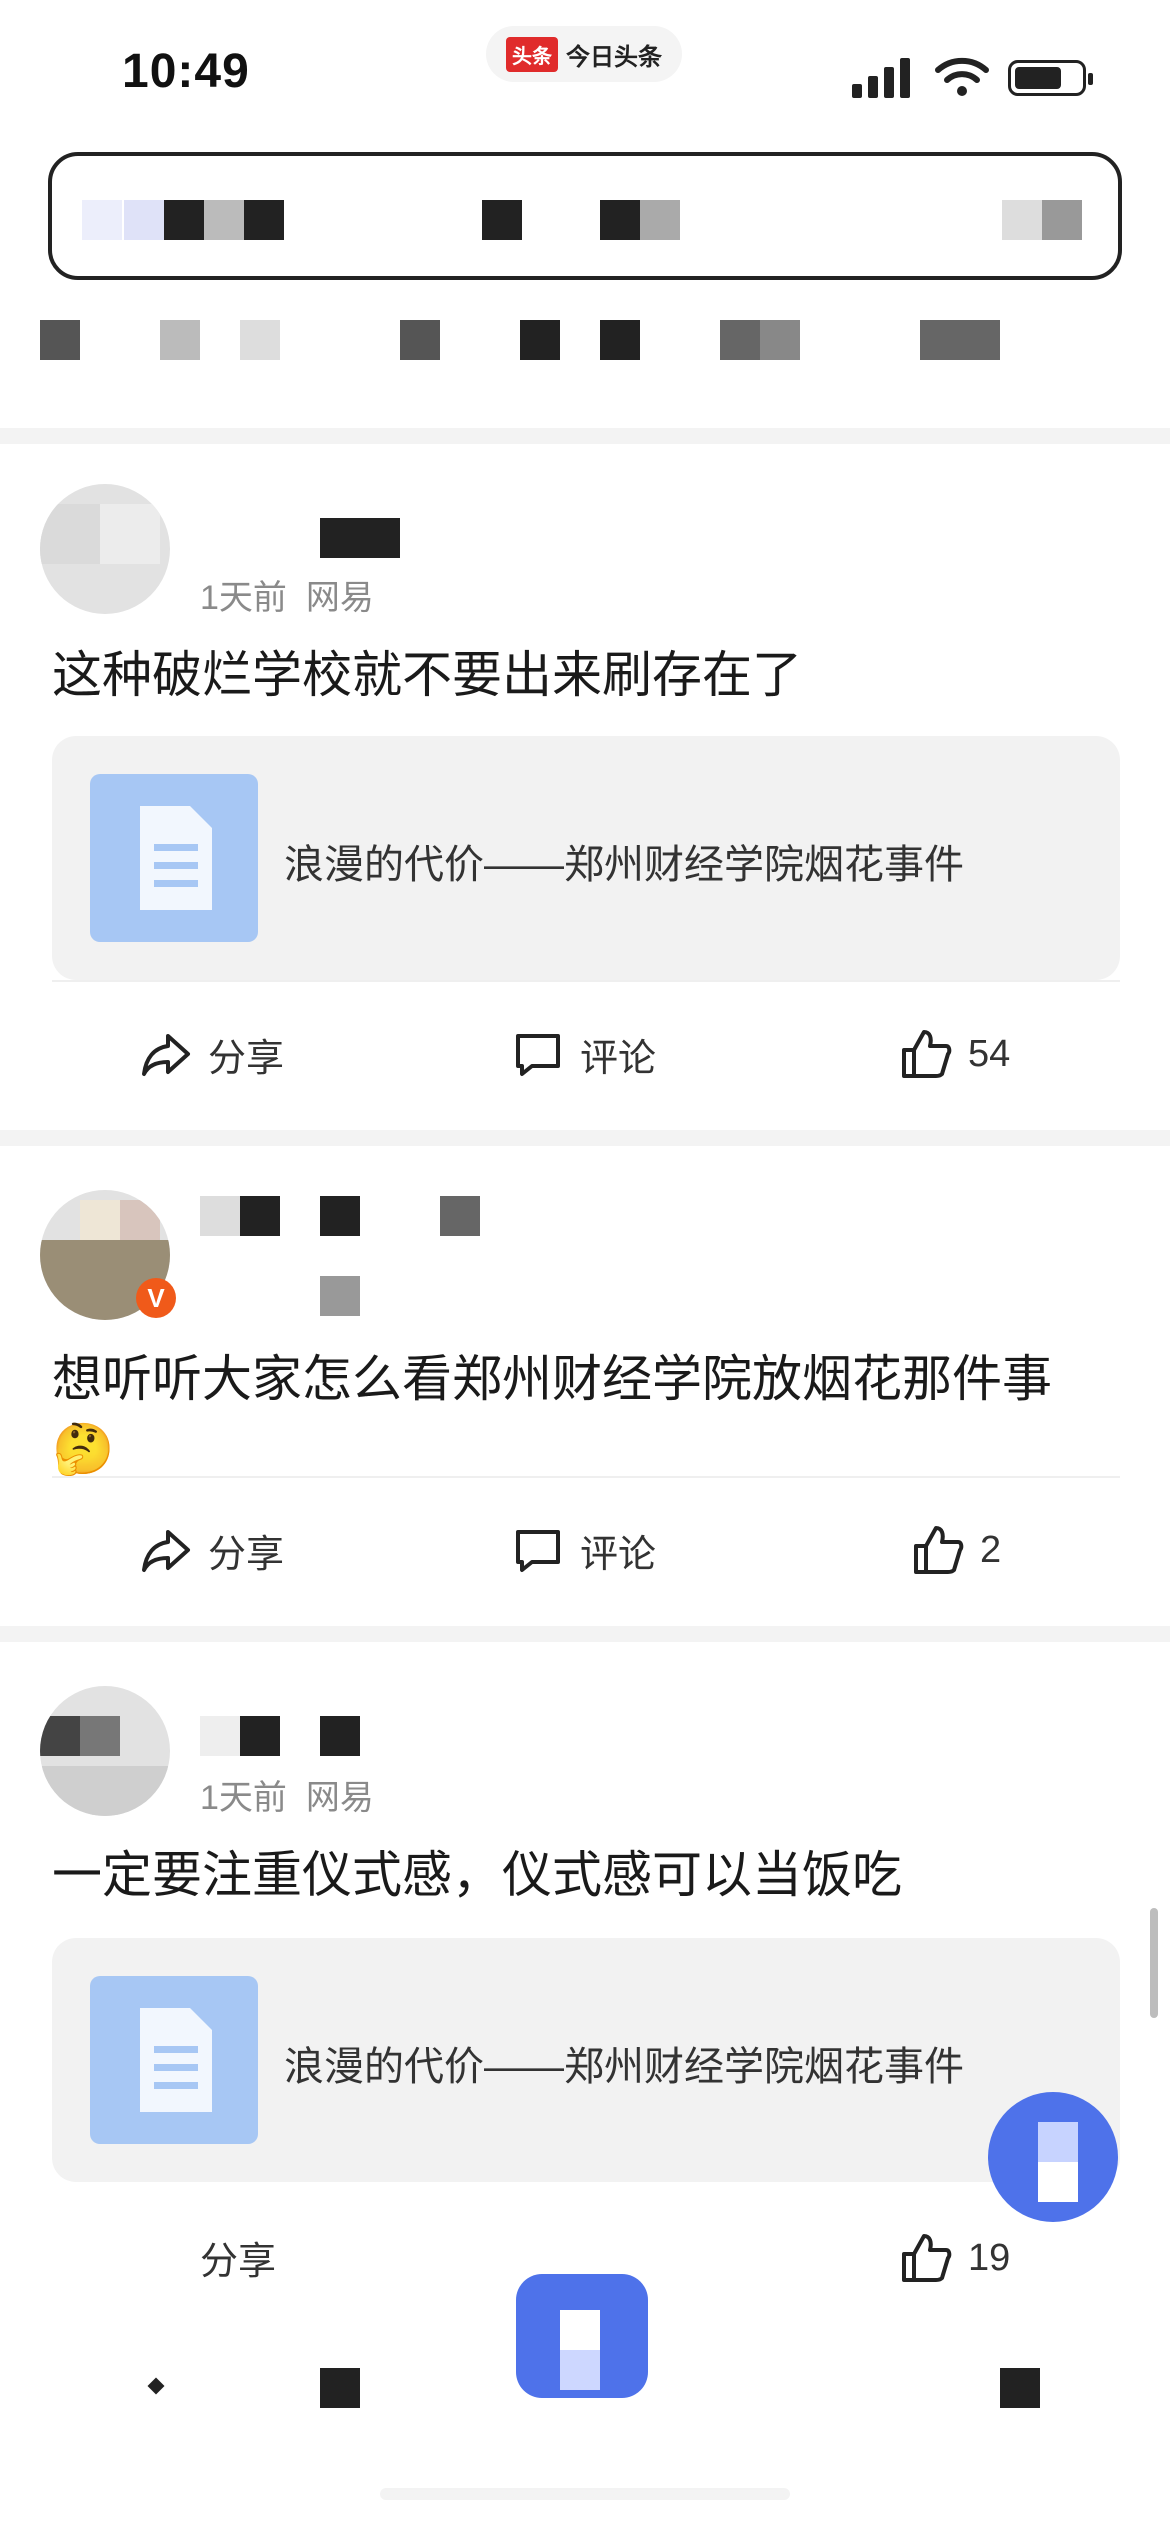 This screenshot has height=2532, width=1170. What do you see at coordinates (186, 71) in the screenshot?
I see `status-time: 10:49` at bounding box center [186, 71].